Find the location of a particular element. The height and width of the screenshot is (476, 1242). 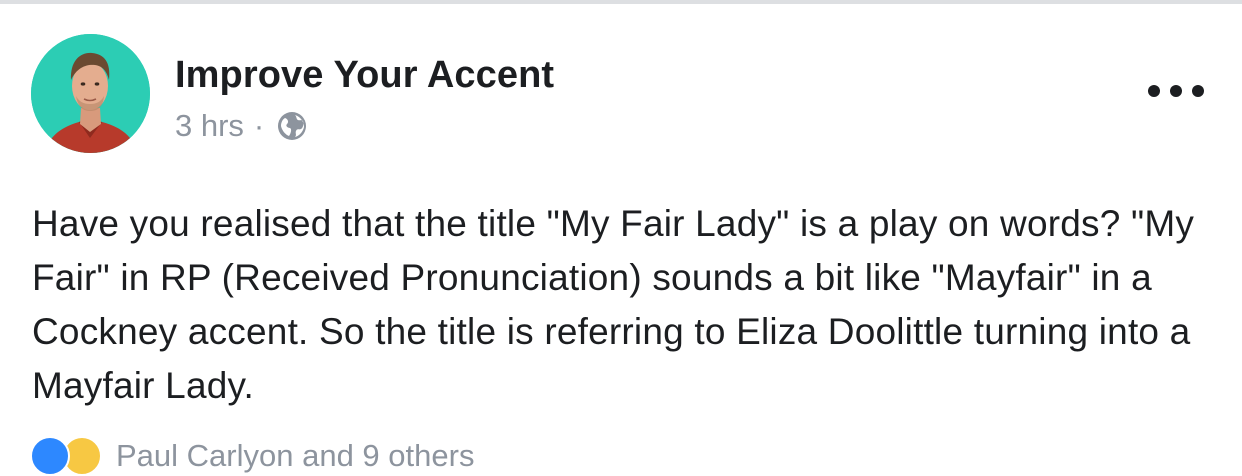

reactions-summary: Paul Carlyon and 9 others is located at coordinates (252, 456).